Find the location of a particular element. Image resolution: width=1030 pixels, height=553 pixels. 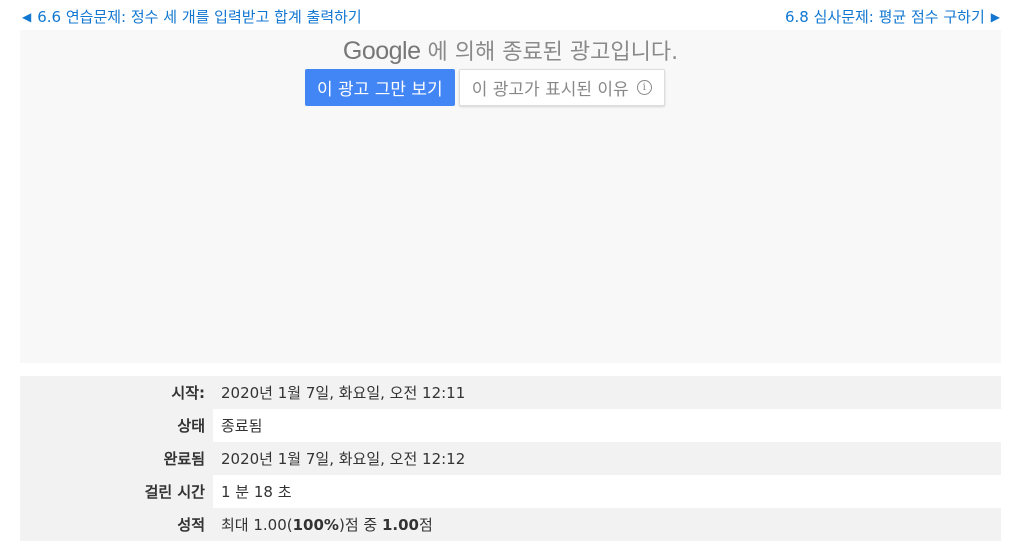

completed-value: 2020년 1월 7일, 화요일, 오전 12:12 is located at coordinates (607, 458).